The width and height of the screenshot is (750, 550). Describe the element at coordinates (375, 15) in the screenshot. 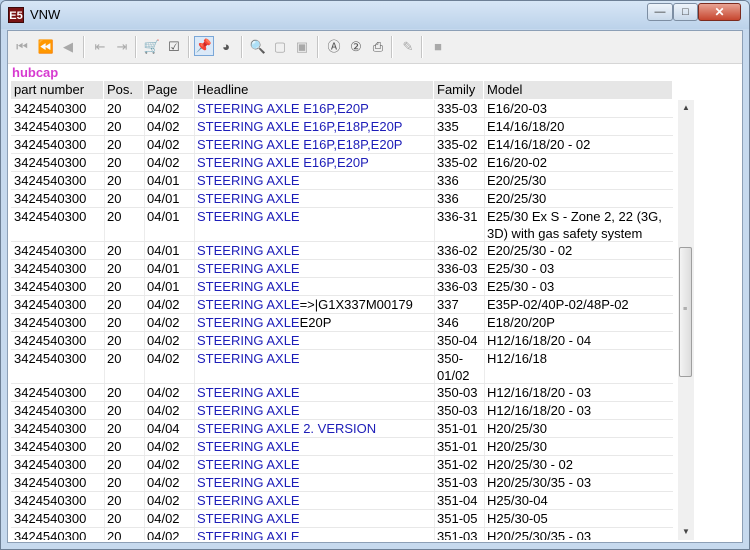

I see `title-bar: E5 VNW — □ ✕` at that location.